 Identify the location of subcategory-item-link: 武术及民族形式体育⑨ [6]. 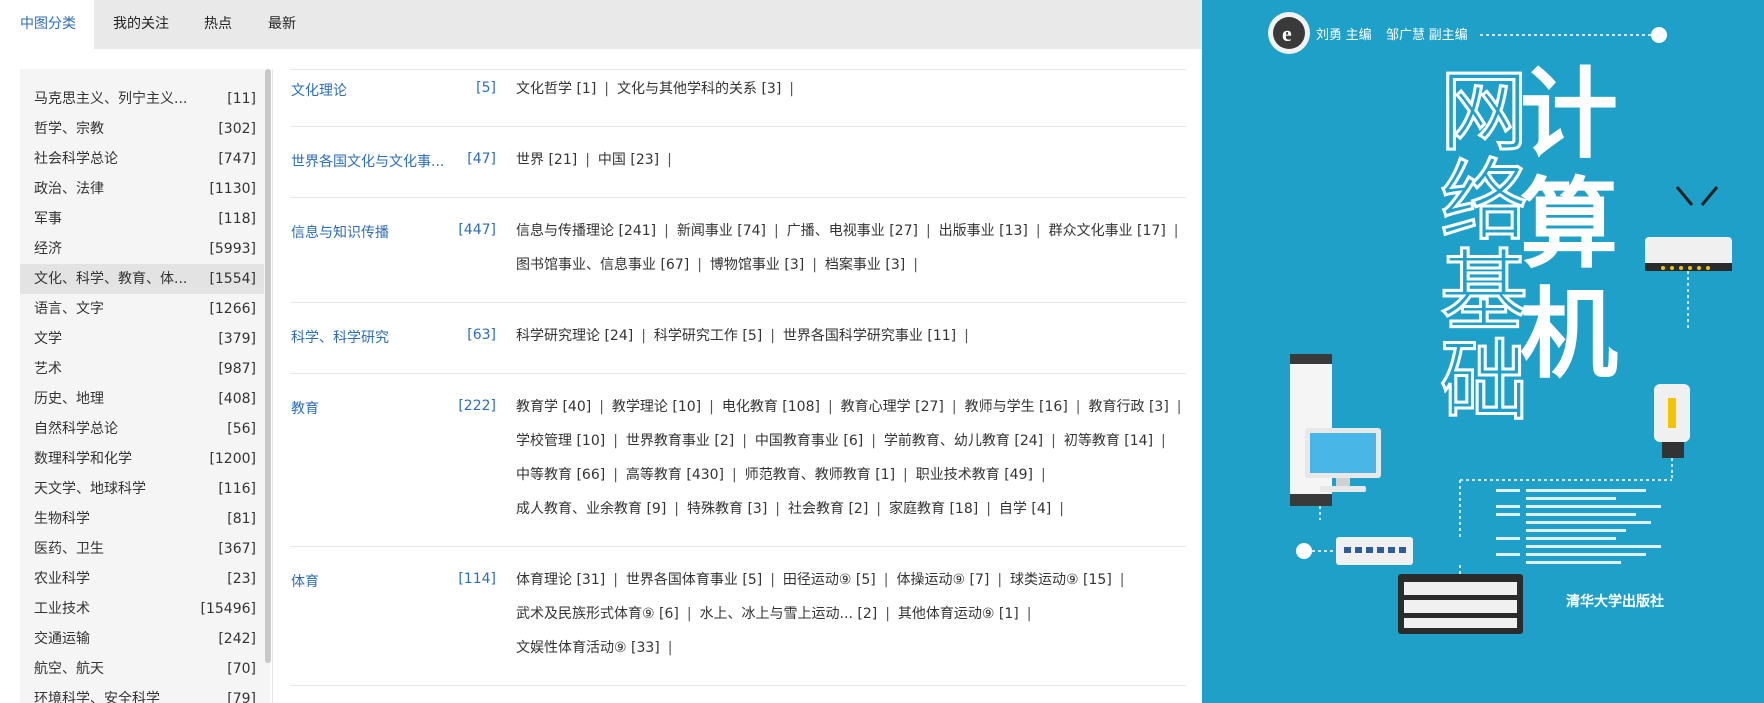
(597, 614).